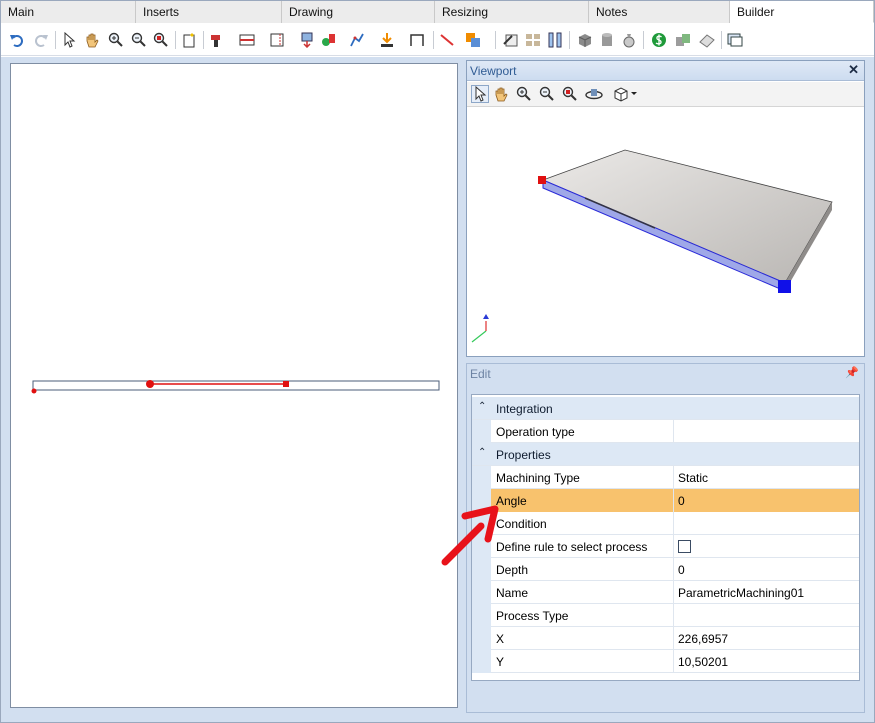 The width and height of the screenshot is (875, 723). Describe the element at coordinates (659, 40) in the screenshot. I see `dollar-icon` at that location.